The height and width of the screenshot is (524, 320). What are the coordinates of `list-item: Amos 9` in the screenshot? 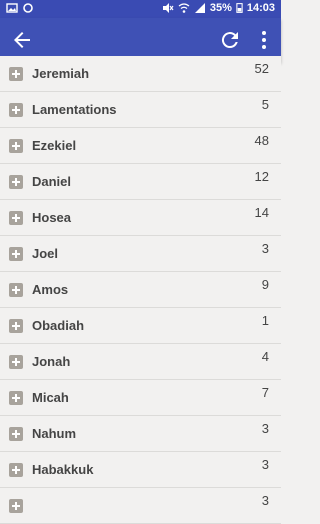 It's located at (140, 290).